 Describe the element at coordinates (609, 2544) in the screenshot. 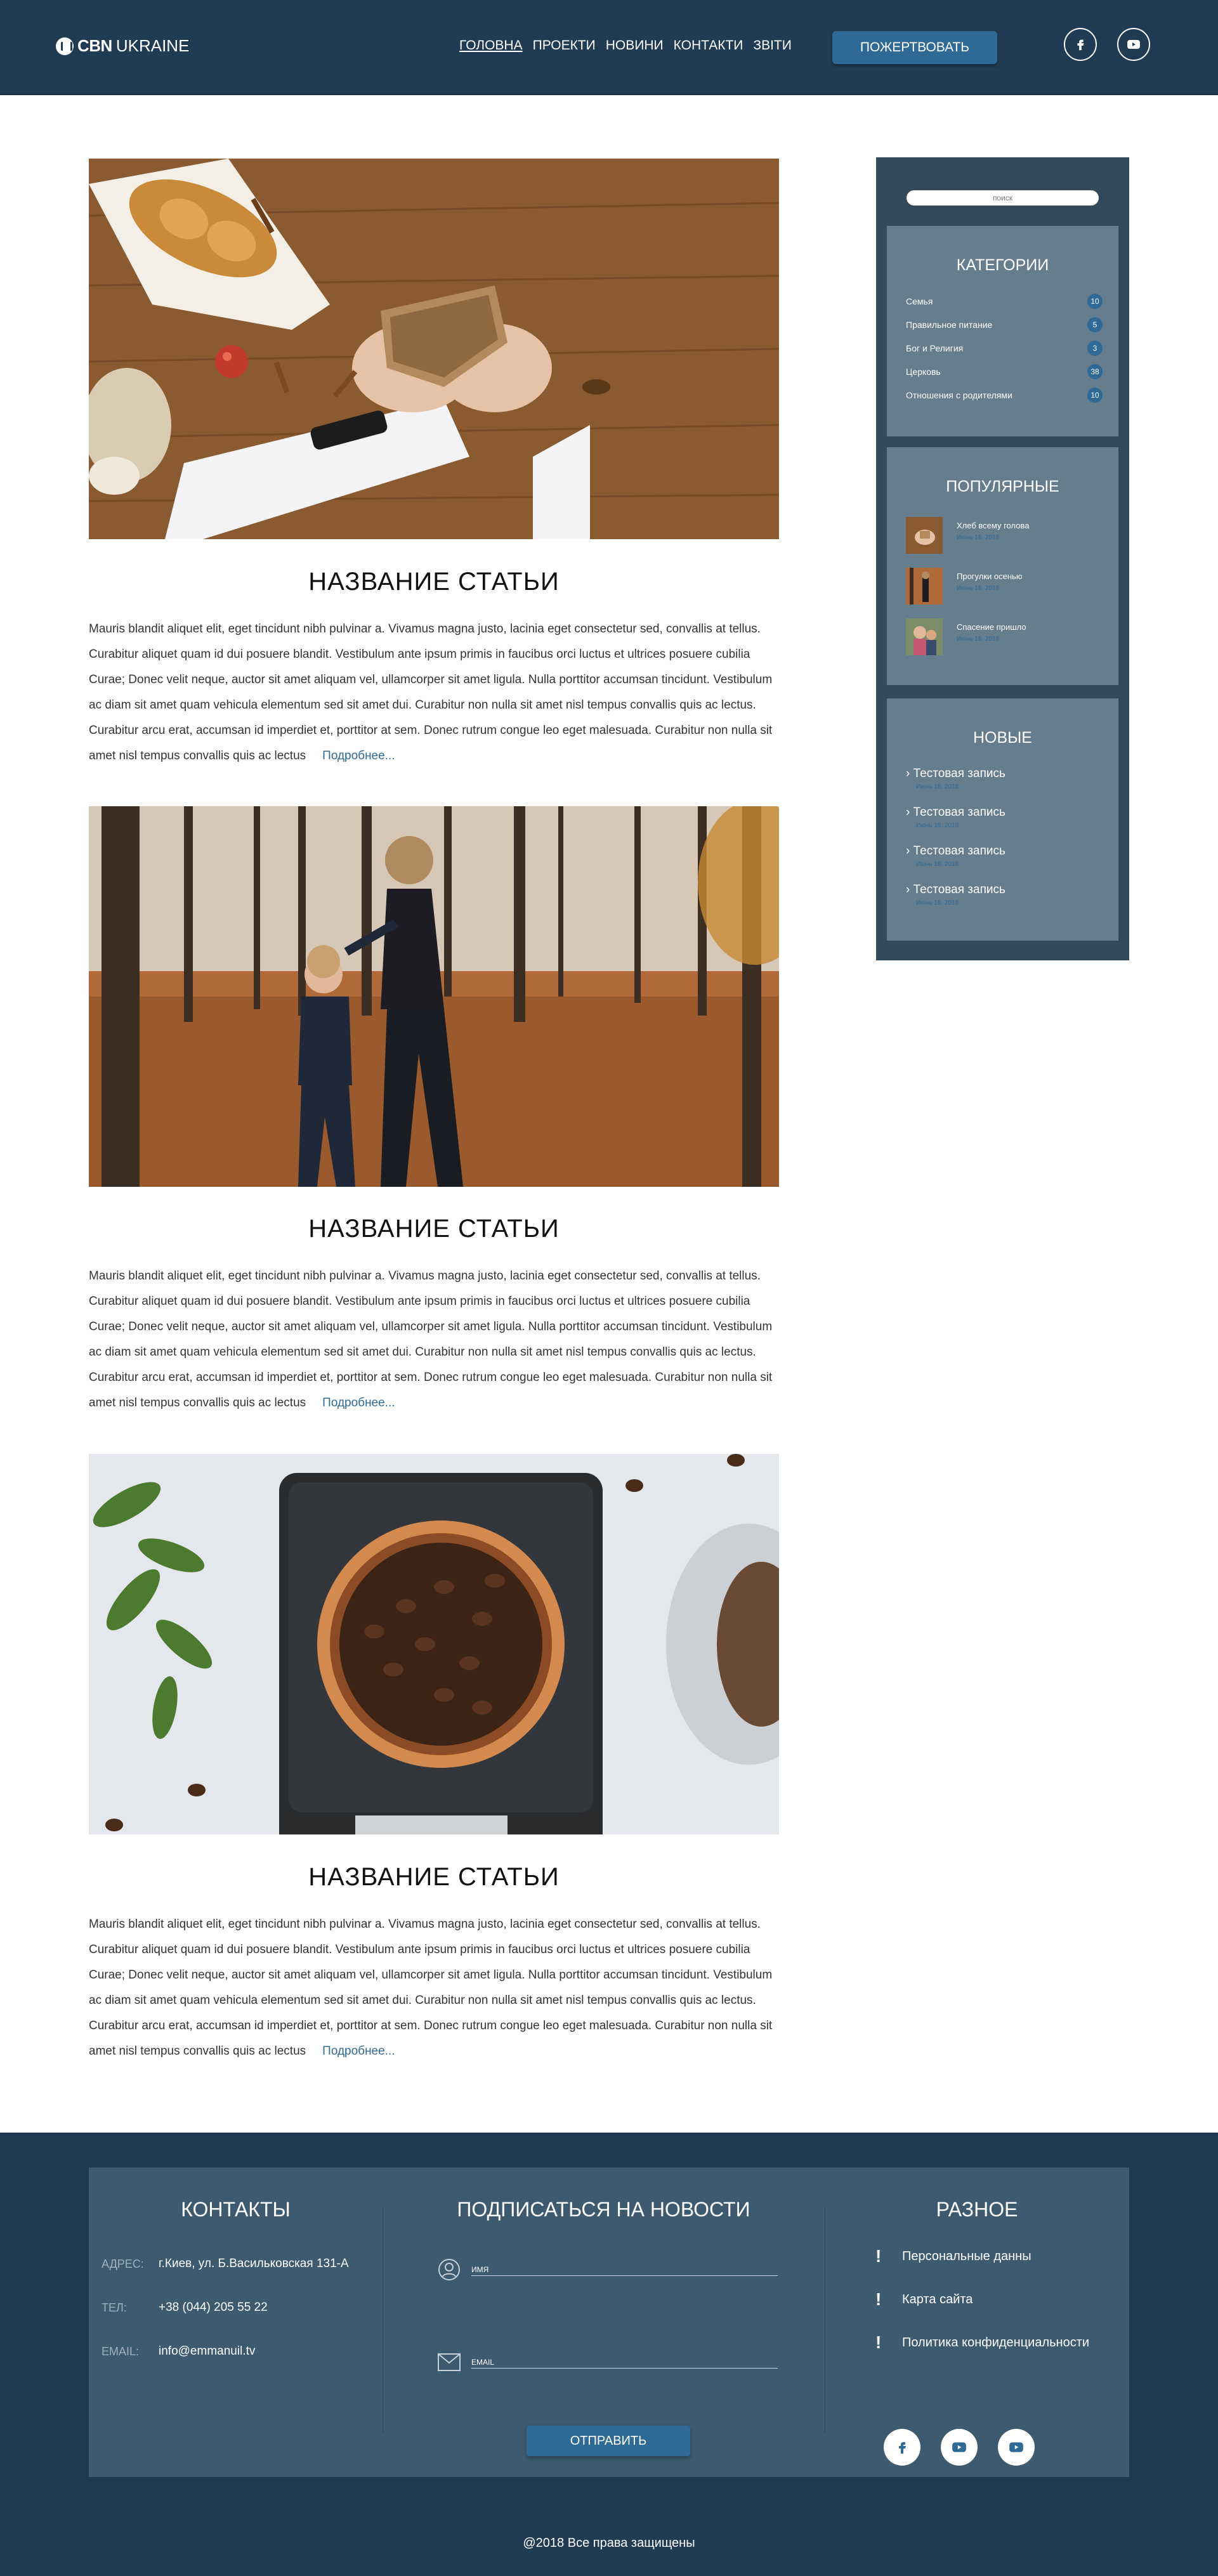

I see `copyright-text: @2018 Все права защищены` at that location.